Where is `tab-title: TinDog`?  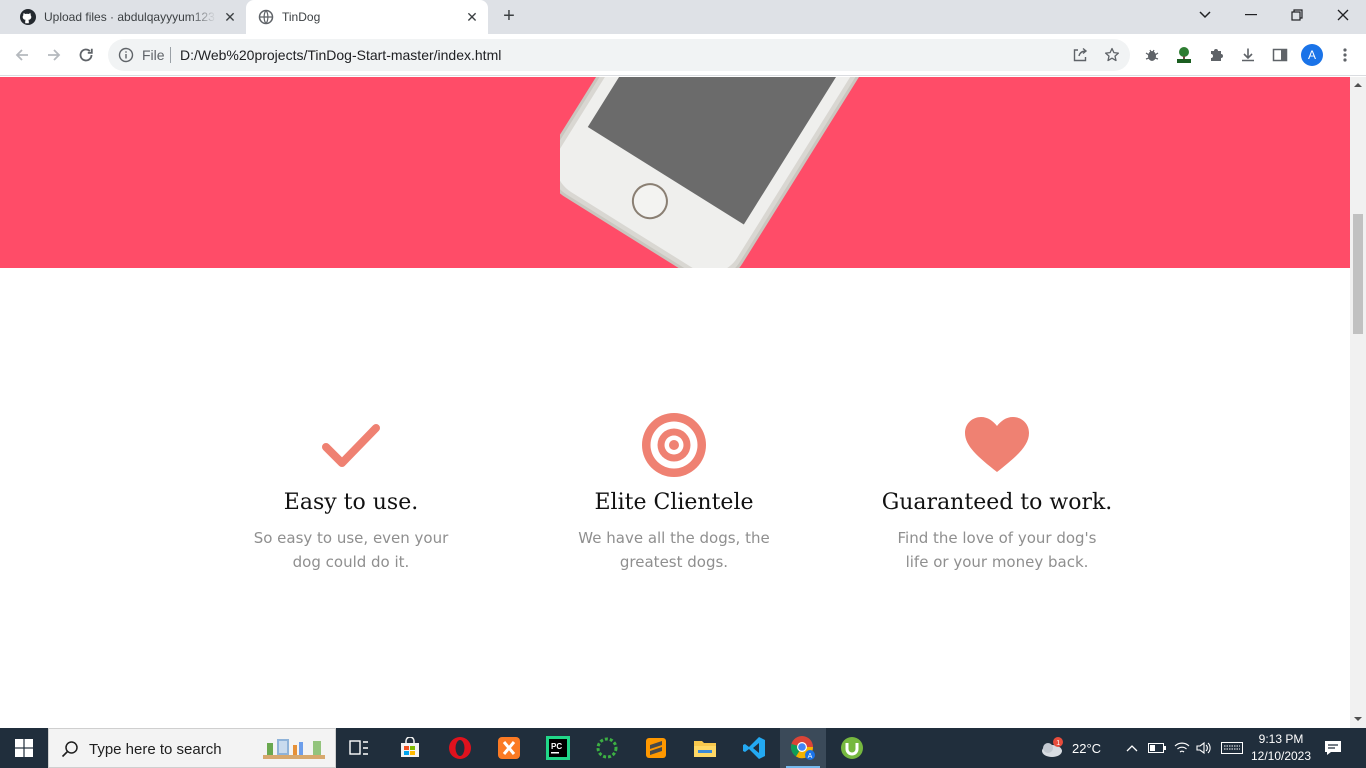 tab-title: TinDog is located at coordinates (301, 17).